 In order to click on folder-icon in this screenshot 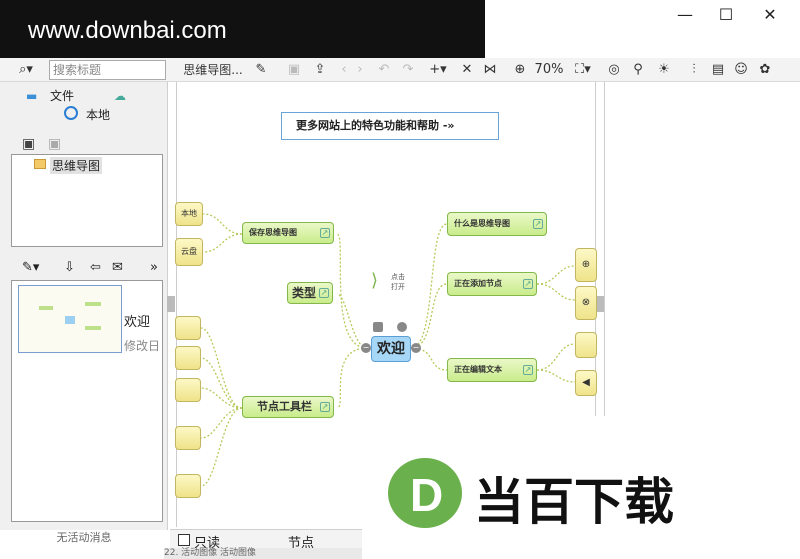, I will do `click(40, 164)`.